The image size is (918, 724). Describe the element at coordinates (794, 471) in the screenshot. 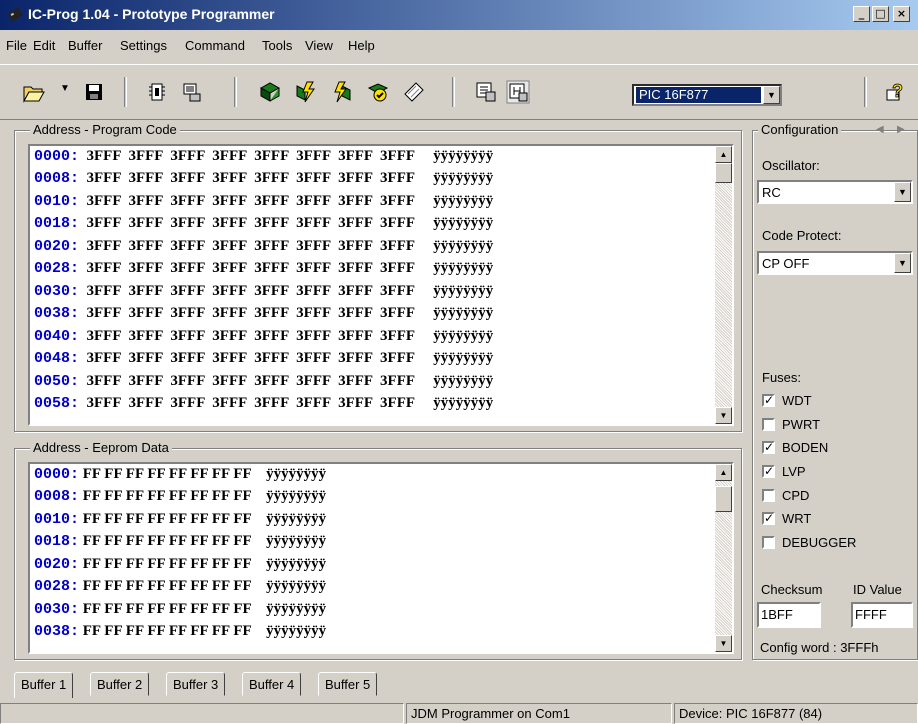

I see `fuse-label: LVP` at that location.